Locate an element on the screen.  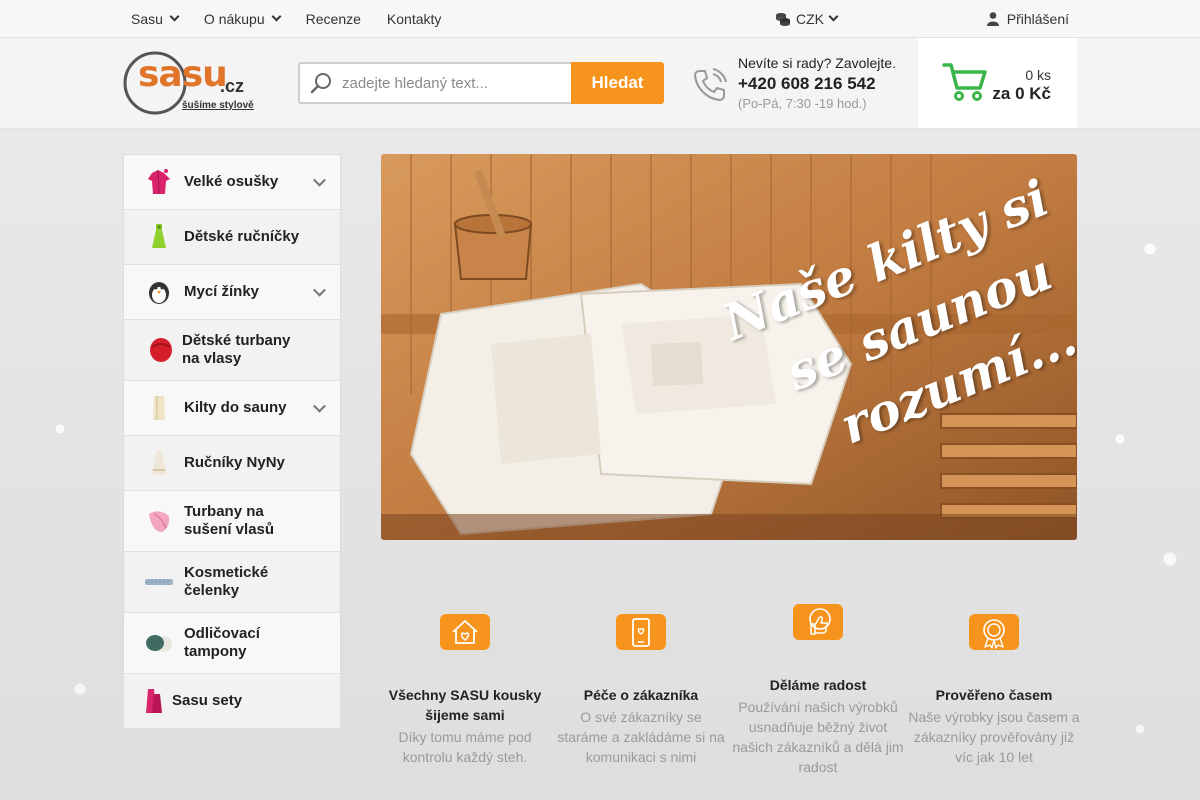
logo-slogan: šušíme stylově is located at coordinates (218, 105).